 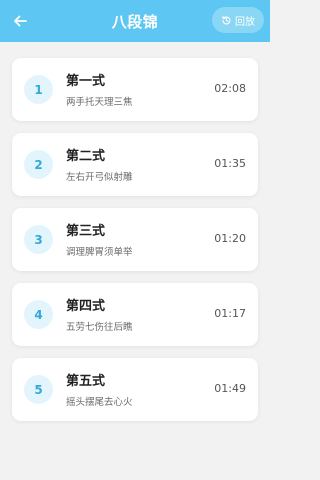 I want to click on exercise-number-badge: 5, so click(x=38, y=389).